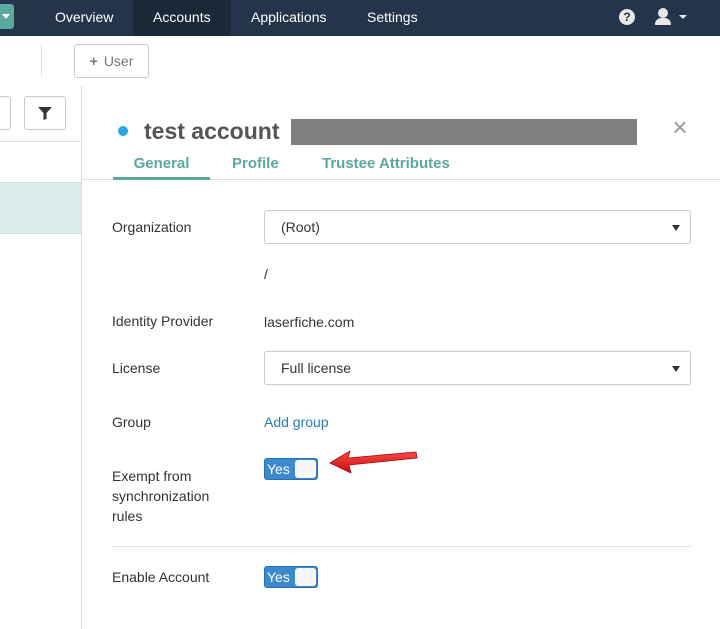 The height and width of the screenshot is (629, 720). I want to click on nav-overview: Overview, so click(84, 18).